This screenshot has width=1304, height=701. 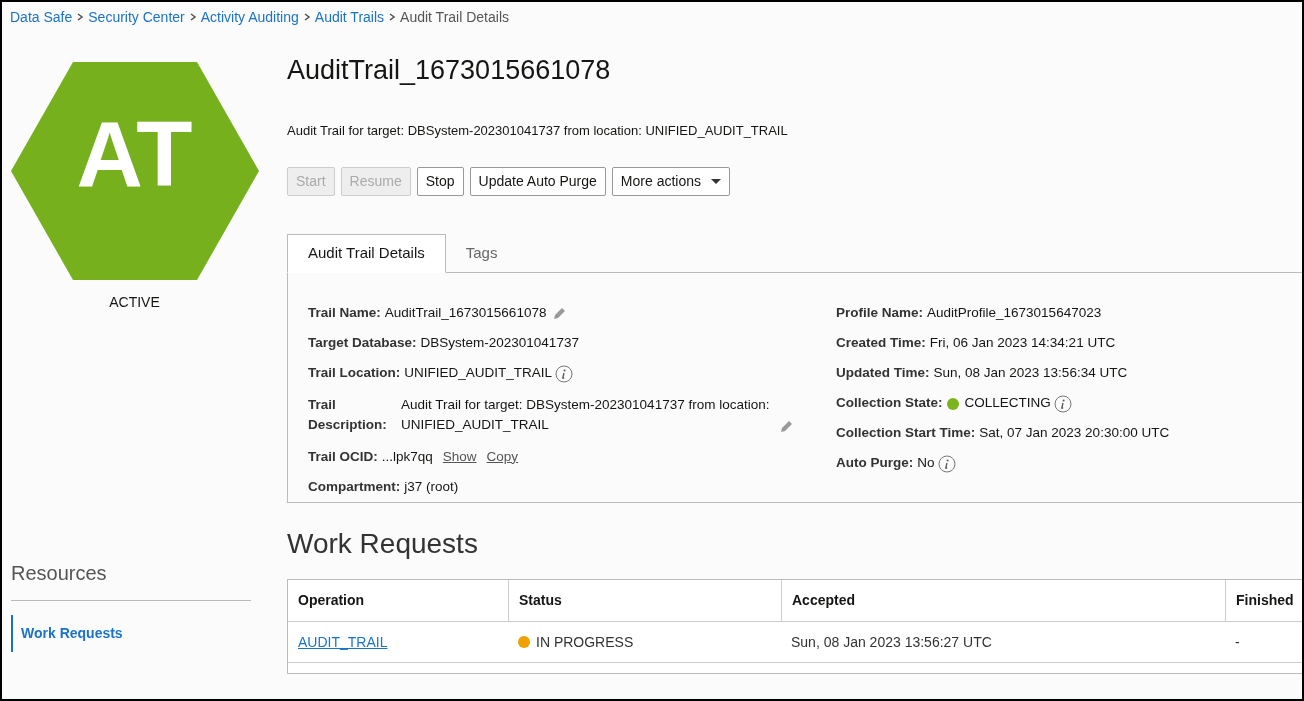 I want to click on field-value: Sat, 07 Jan 2023 20:30:00 UTC, so click(x=1074, y=433).